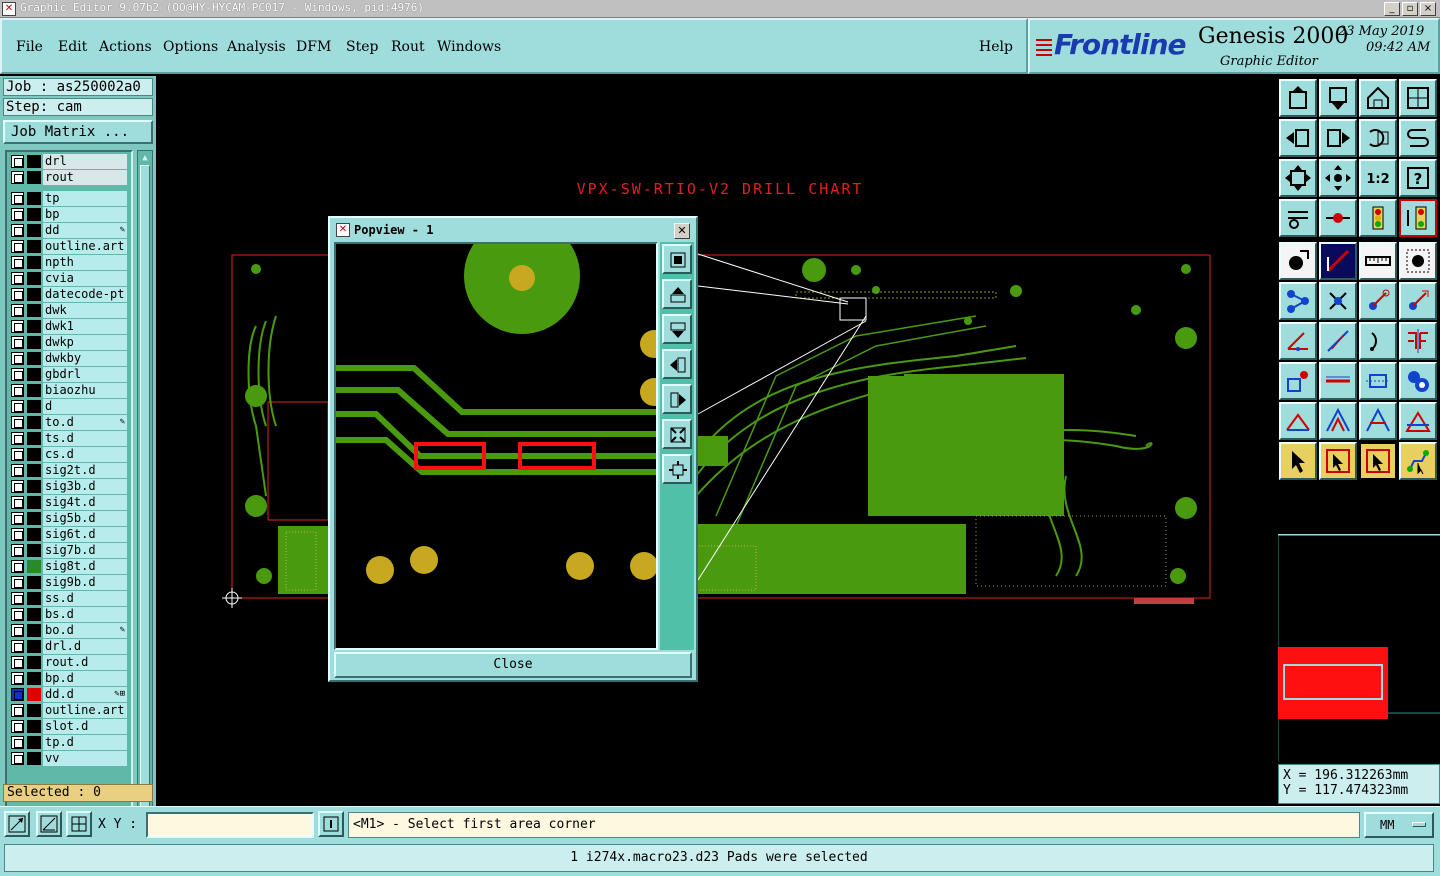 The height and width of the screenshot is (876, 1440). I want to click on arrow-pointer-icon, so click(1298, 461).